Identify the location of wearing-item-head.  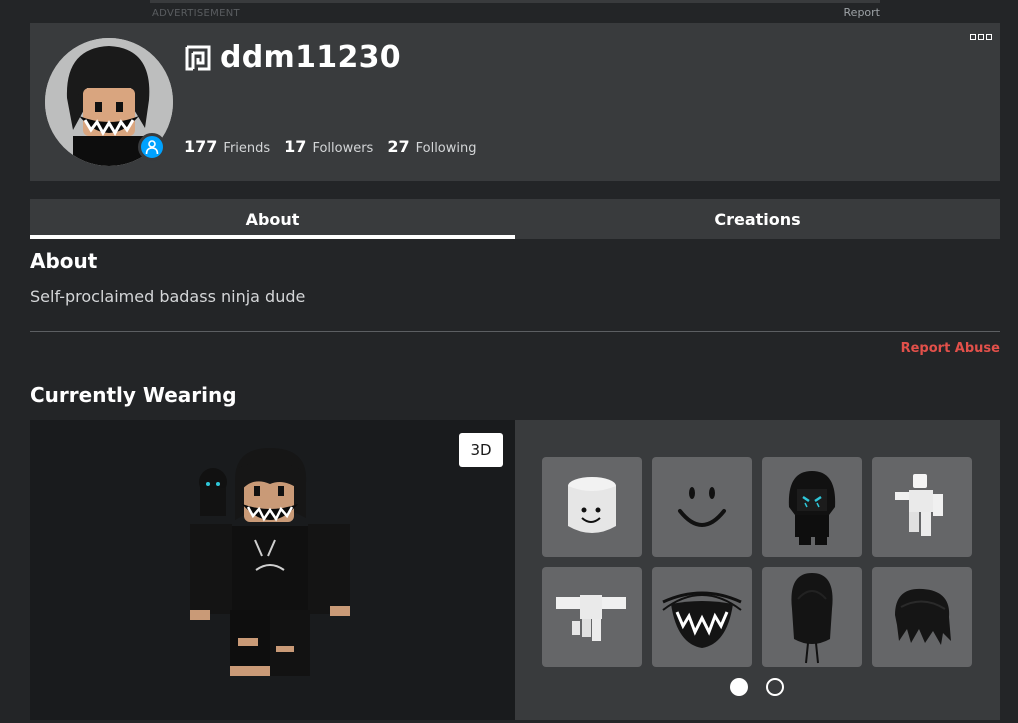
(592, 507).